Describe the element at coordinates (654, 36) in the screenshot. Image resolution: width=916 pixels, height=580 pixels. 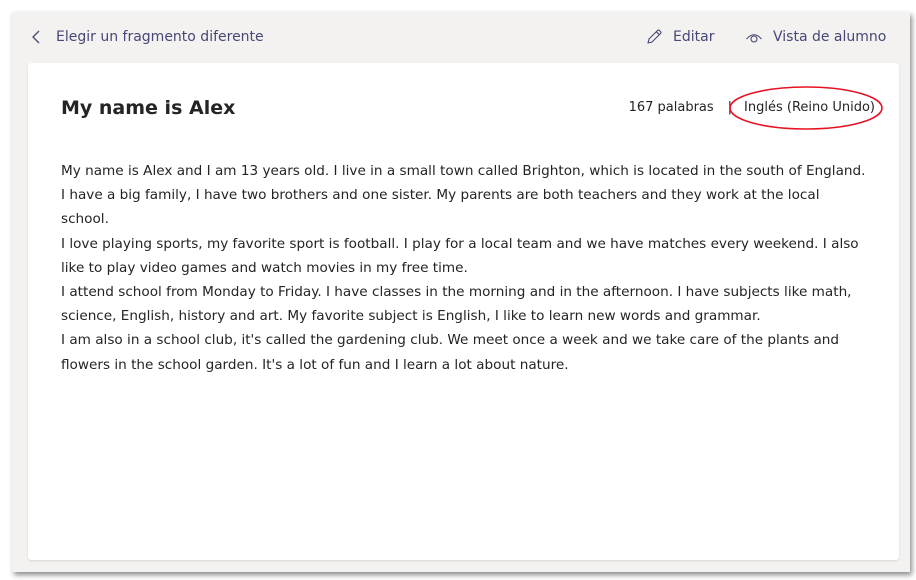
I see `pencil-icon` at that location.